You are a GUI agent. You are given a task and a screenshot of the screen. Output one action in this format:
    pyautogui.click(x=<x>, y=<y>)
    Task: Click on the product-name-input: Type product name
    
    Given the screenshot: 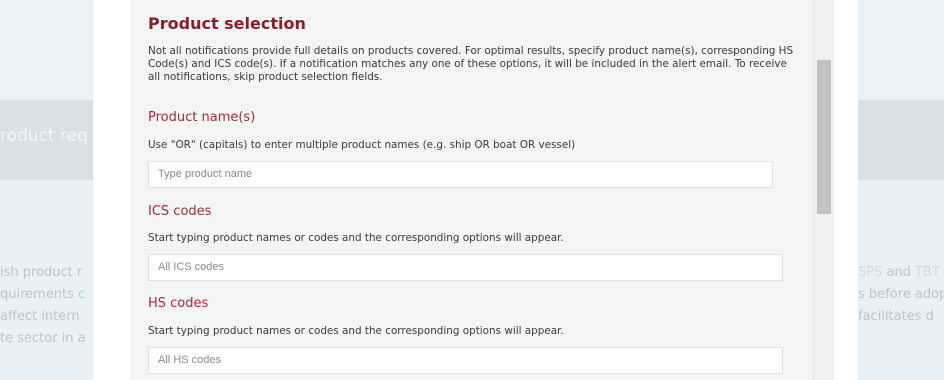 What is the action you would take?
    pyautogui.click(x=460, y=174)
    